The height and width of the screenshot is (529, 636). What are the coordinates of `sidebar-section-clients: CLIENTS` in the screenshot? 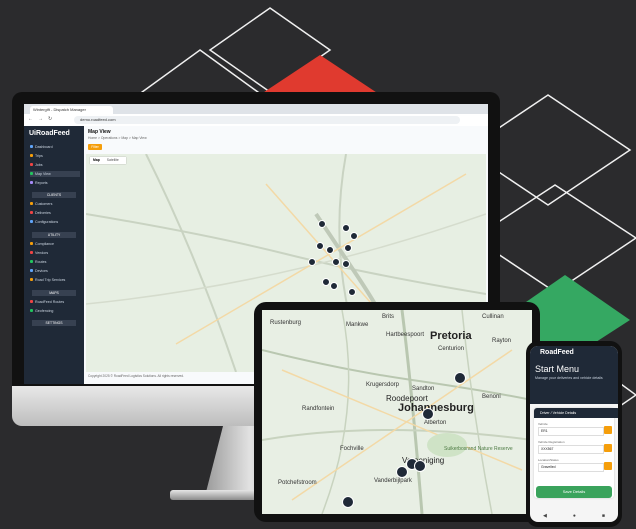 It's located at (54, 195).